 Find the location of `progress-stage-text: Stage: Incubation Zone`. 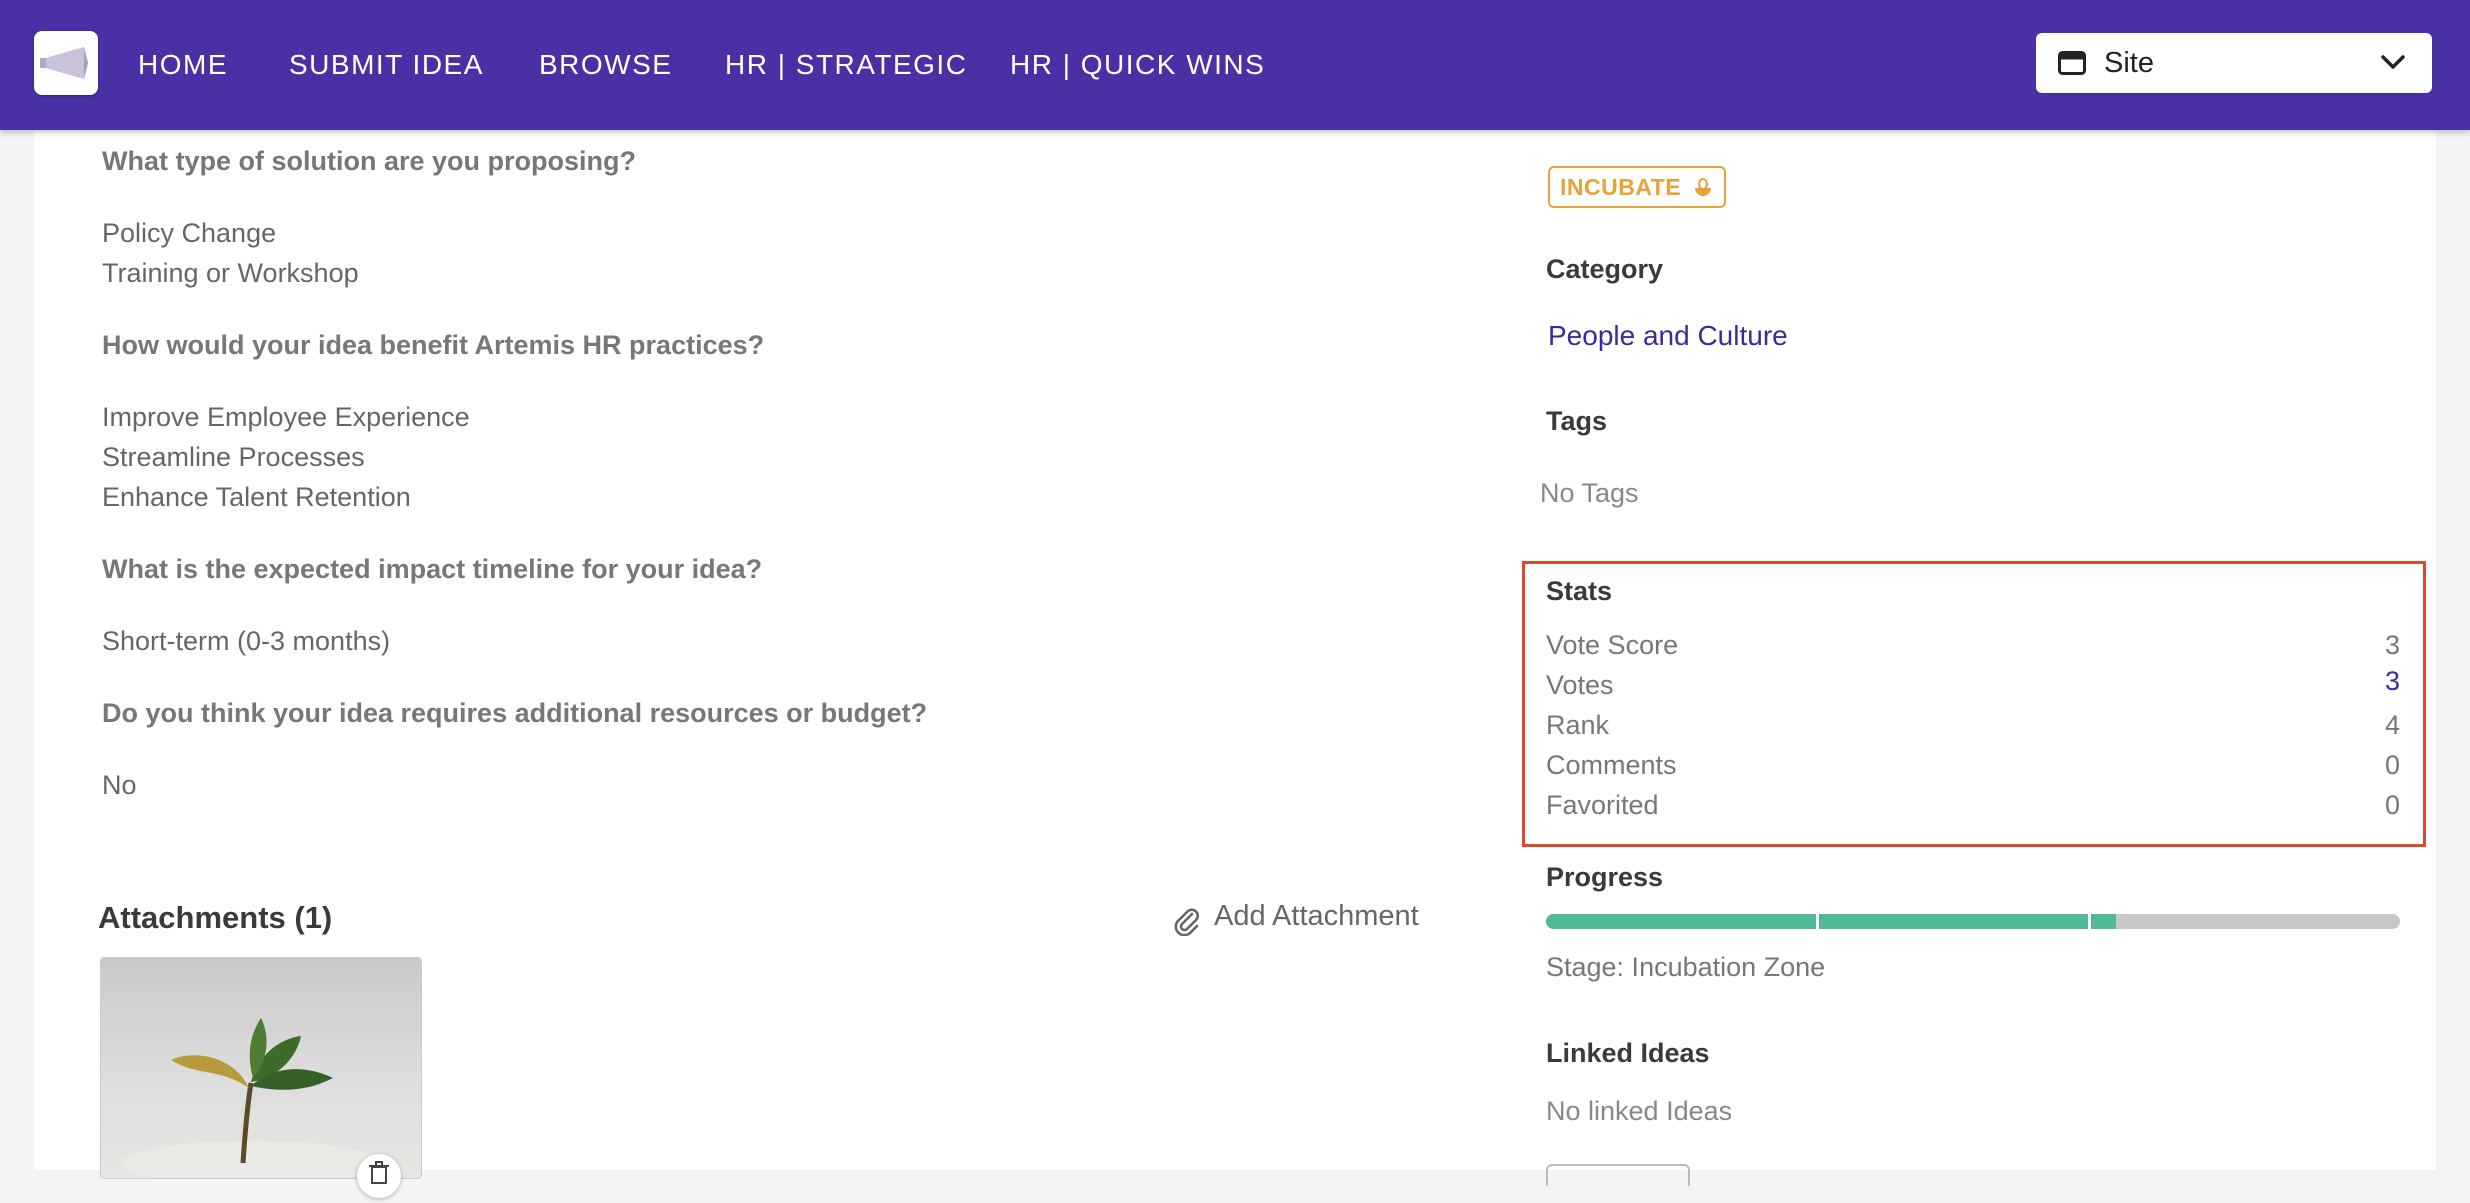

progress-stage-text: Stage: Incubation Zone is located at coordinates (1686, 967).